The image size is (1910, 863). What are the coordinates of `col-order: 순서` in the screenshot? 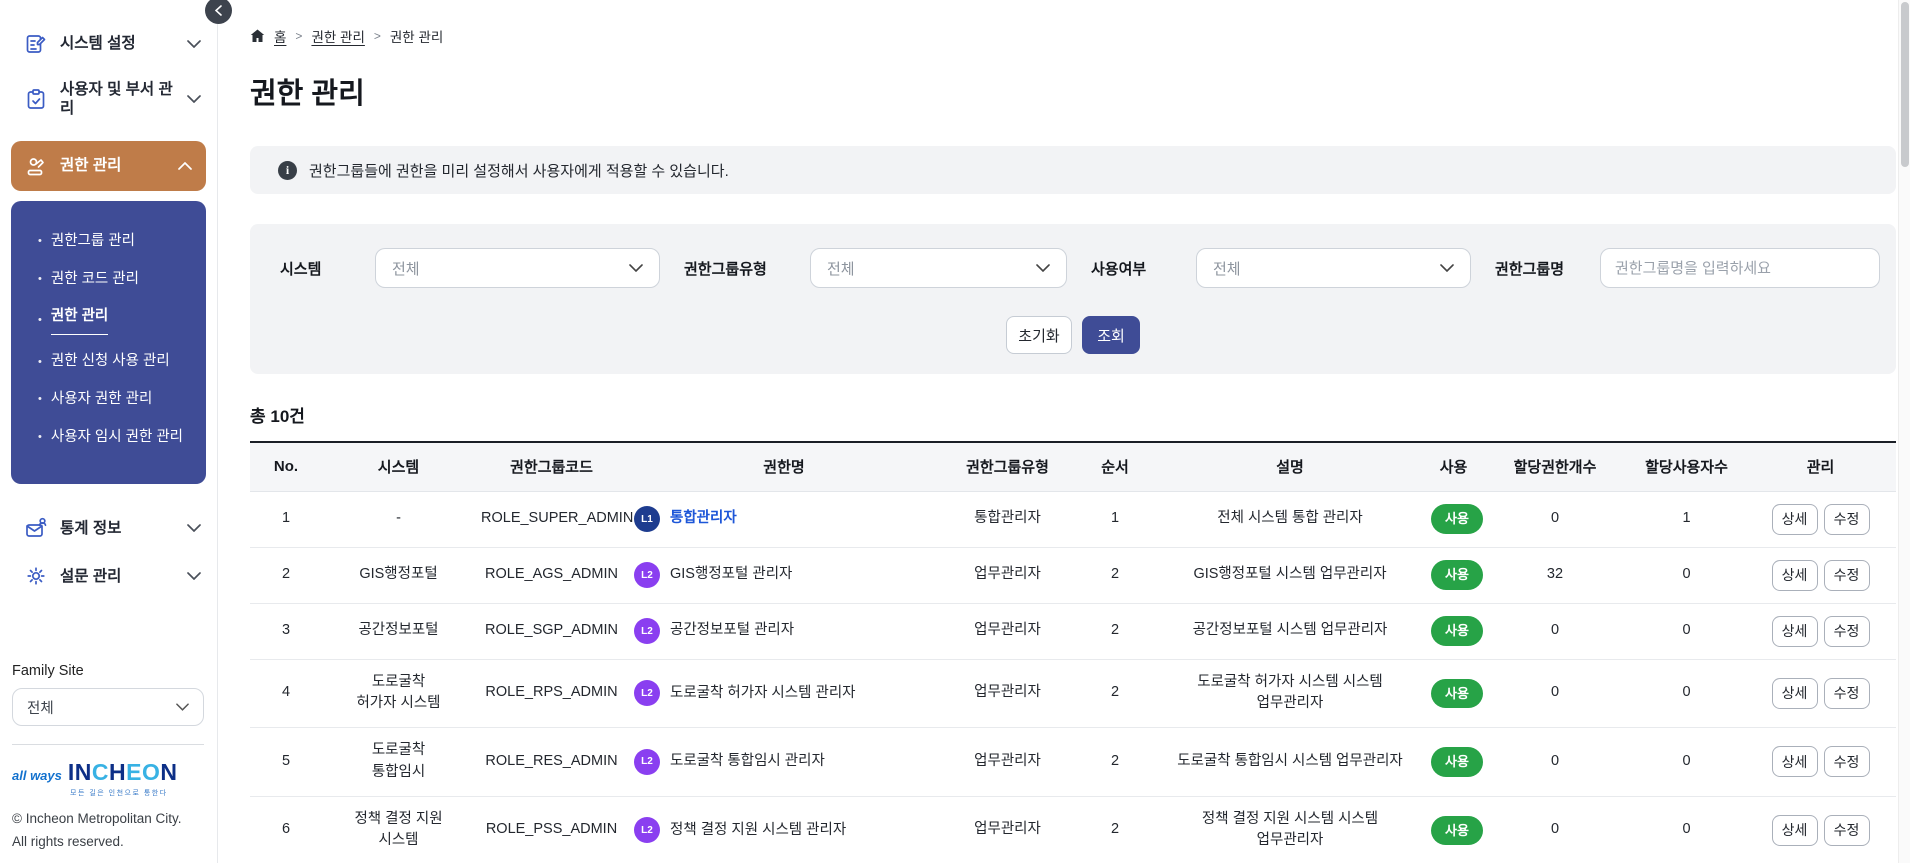 It's located at (1115, 467).